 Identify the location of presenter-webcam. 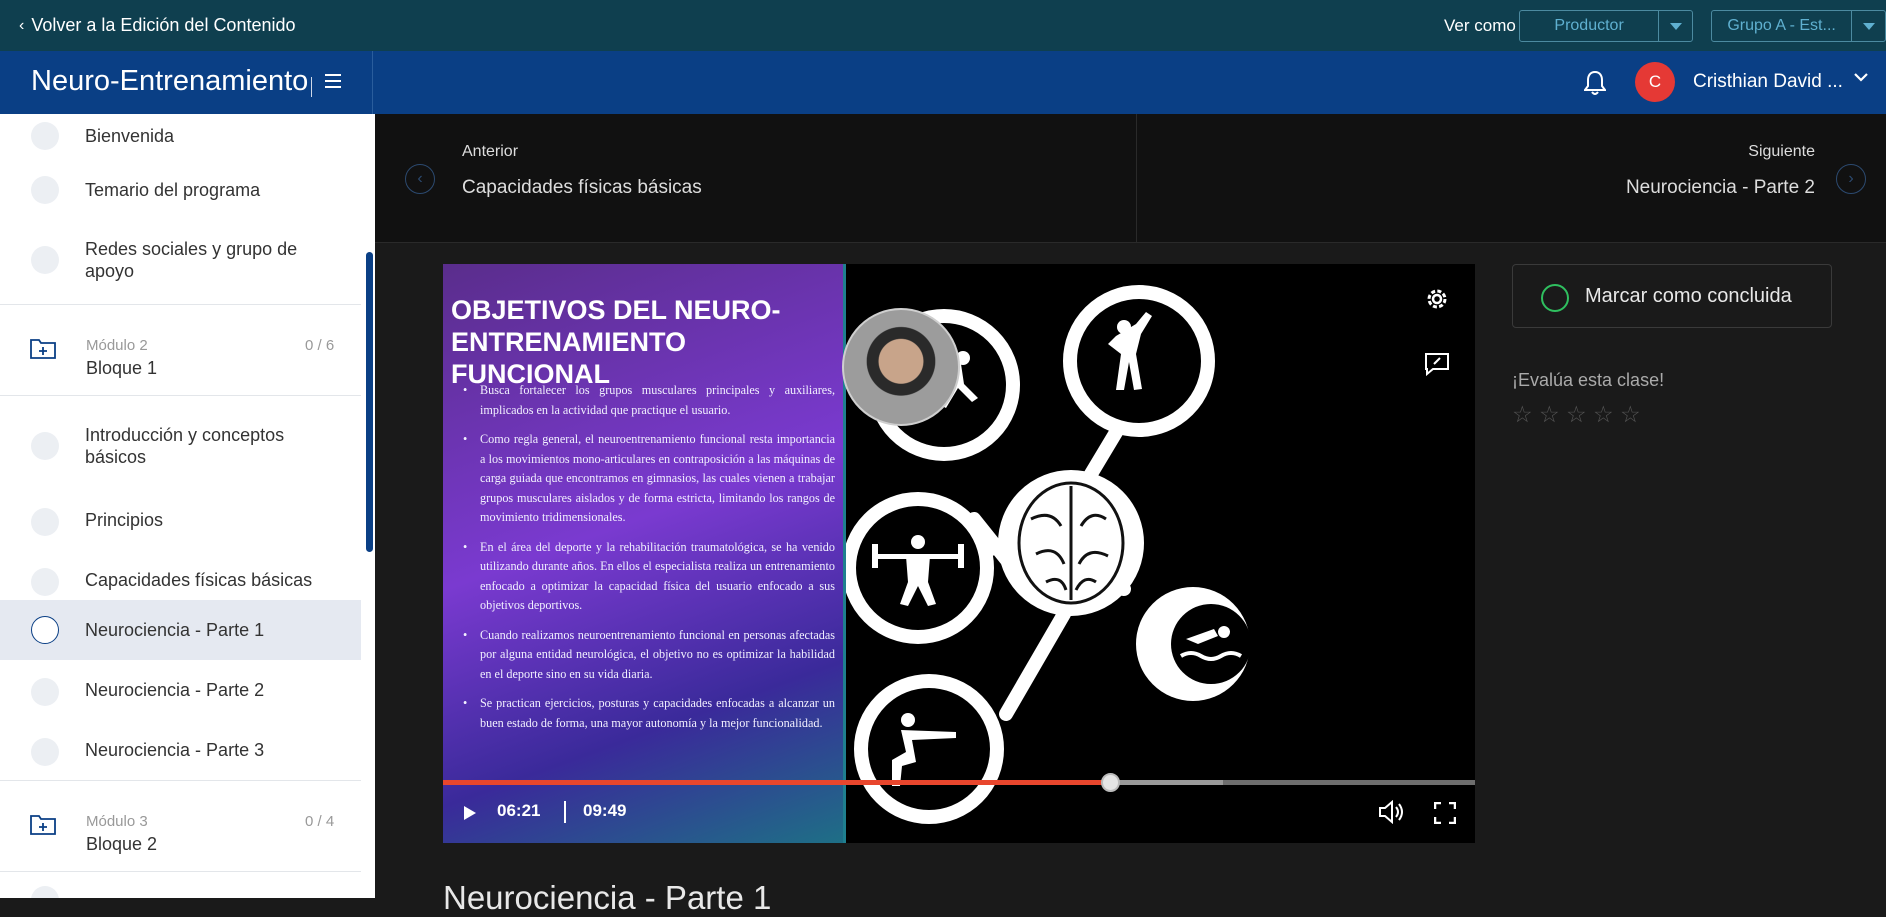
(901, 367).